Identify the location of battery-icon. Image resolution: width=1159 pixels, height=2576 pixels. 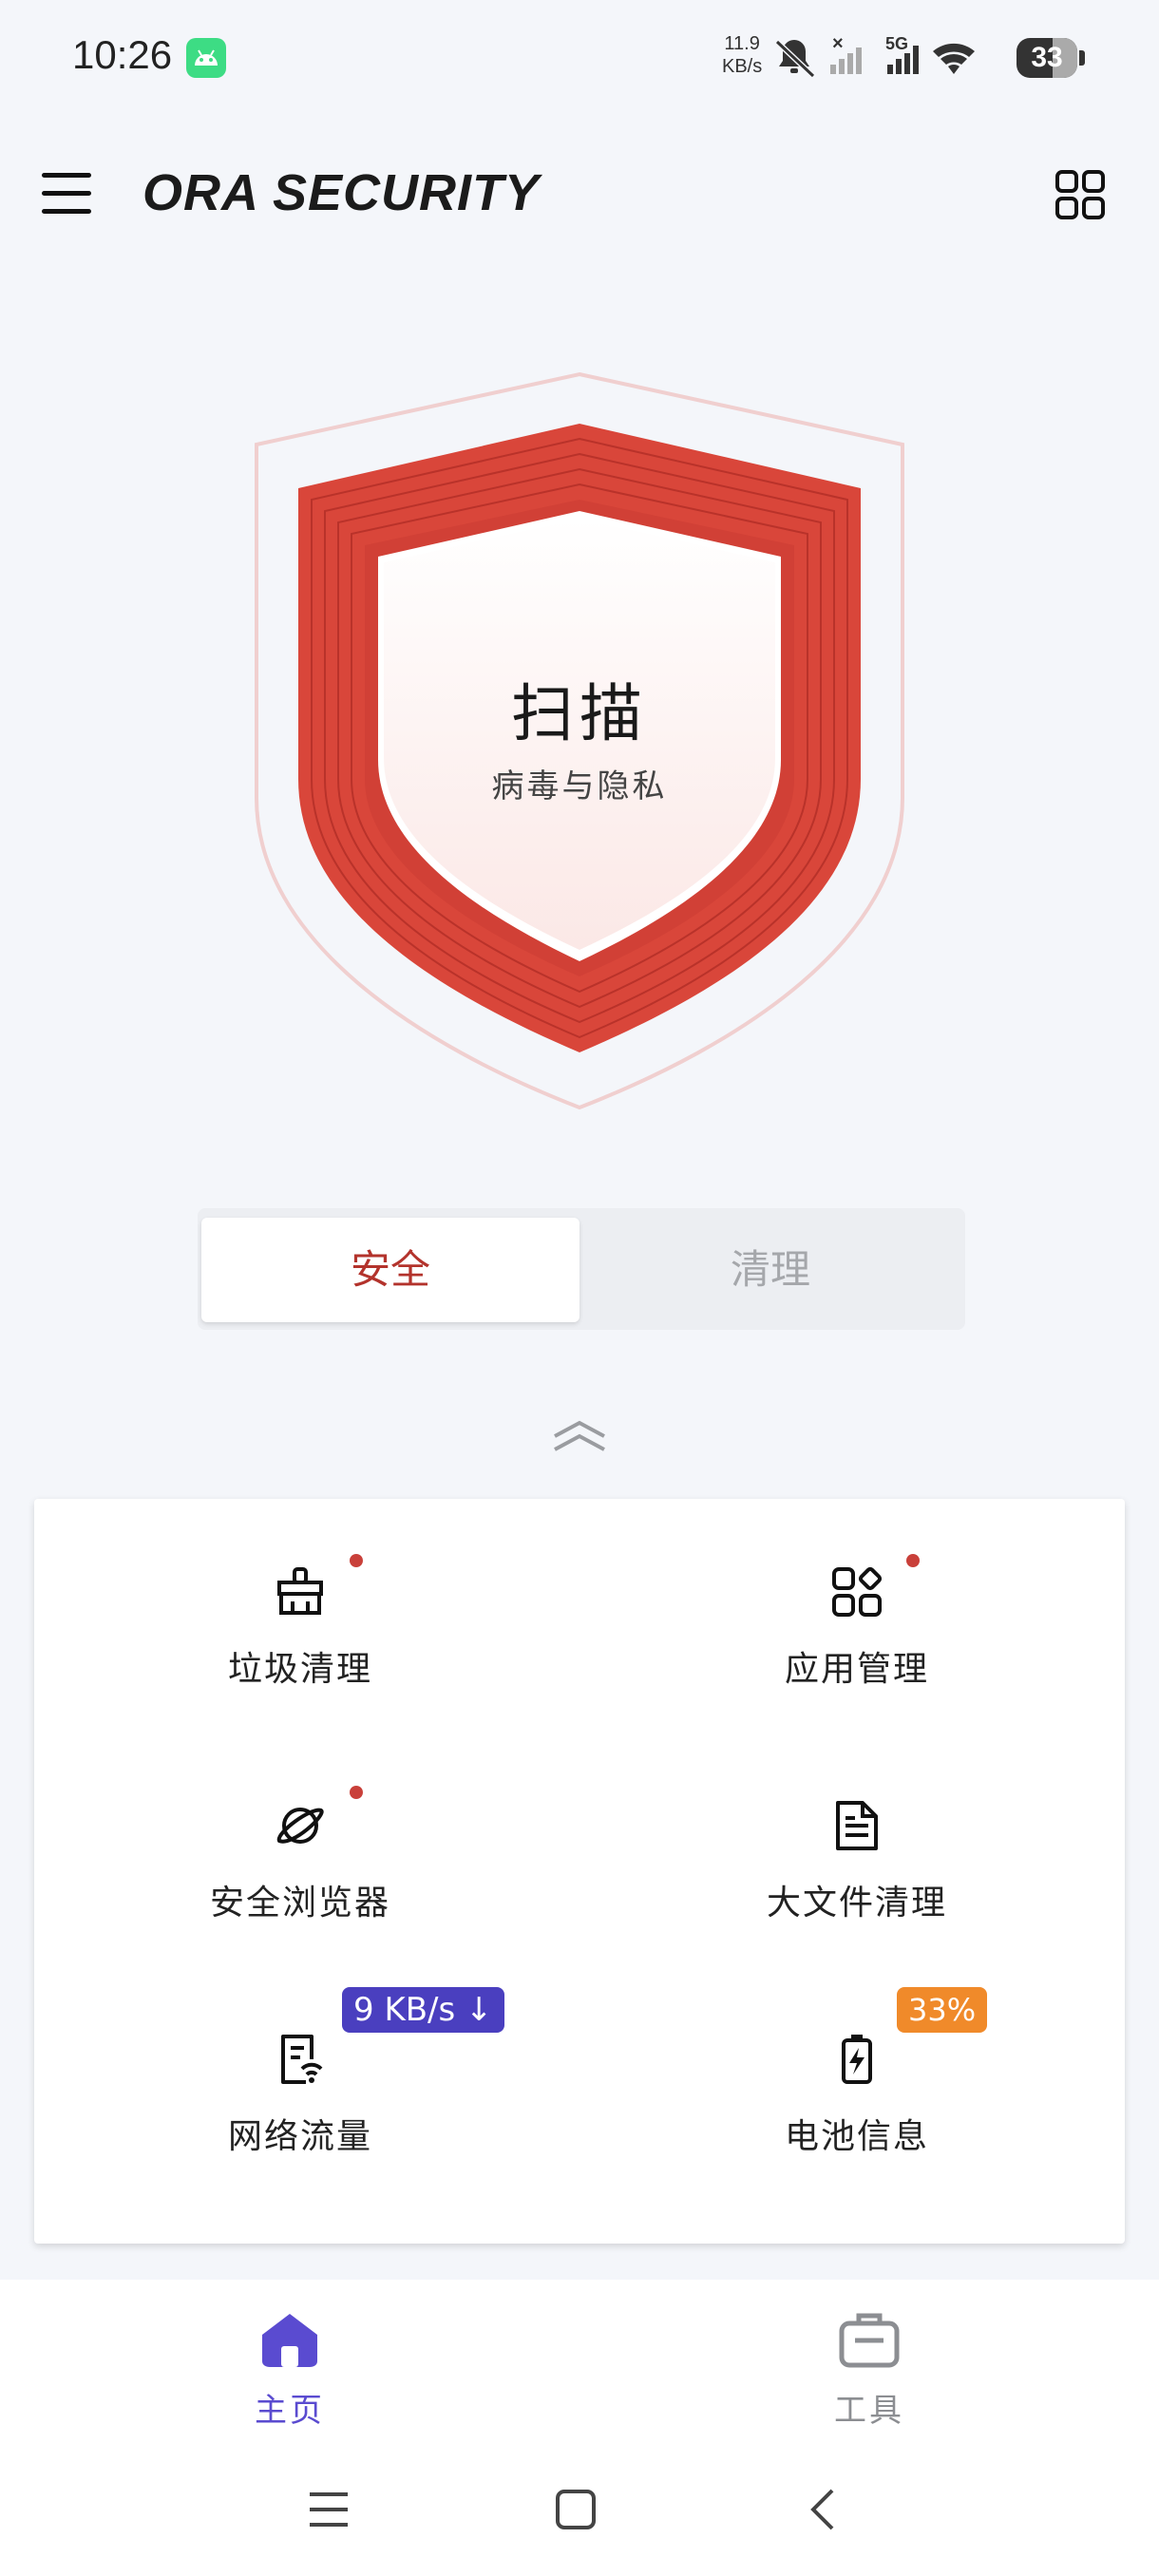
(857, 2059).